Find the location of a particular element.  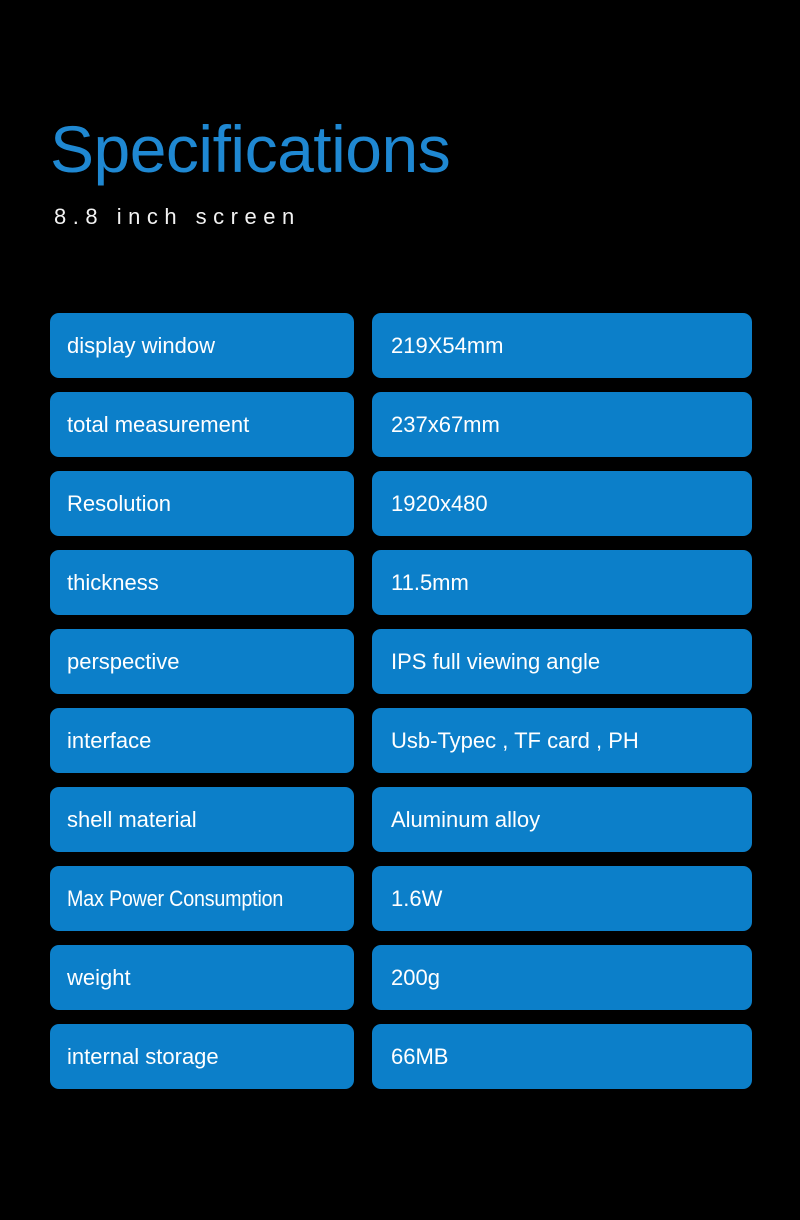

spec-value-text: Aluminum alloy is located at coordinates (466, 819).